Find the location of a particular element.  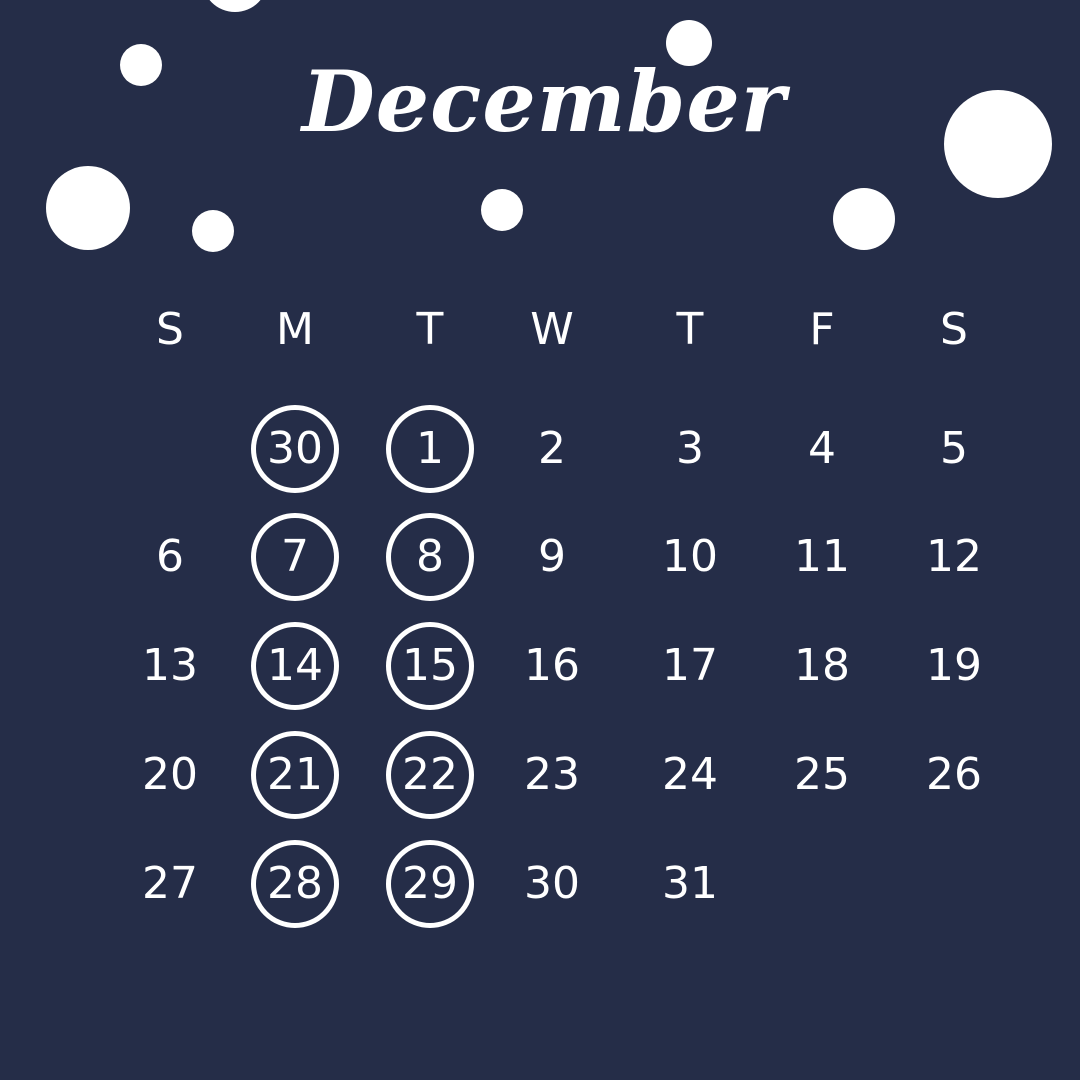

weekday-label: W is located at coordinates (552, 329).